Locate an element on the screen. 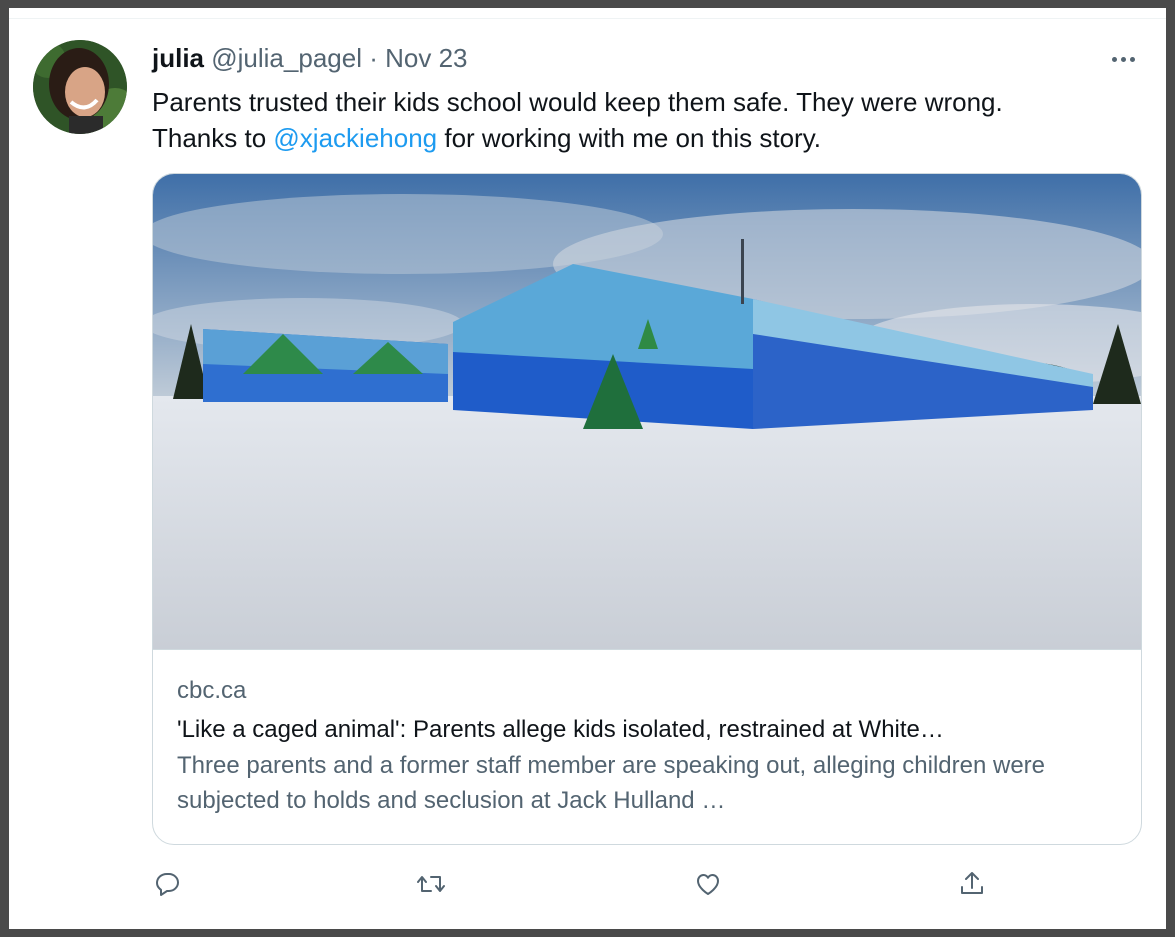 The width and height of the screenshot is (1175, 937). author-name: julia is located at coordinates (178, 58).